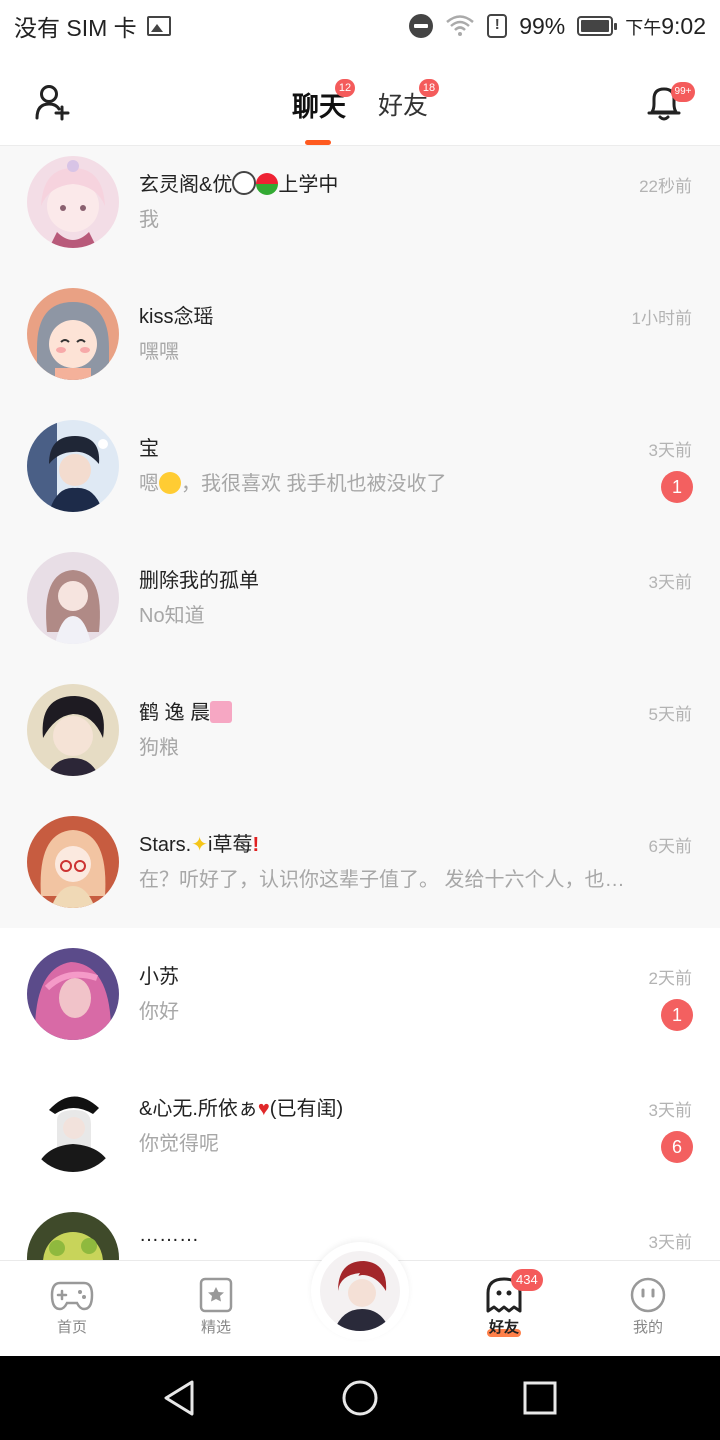 The image size is (720, 1440). I want to click on friends-badge: 434, so click(527, 1280).